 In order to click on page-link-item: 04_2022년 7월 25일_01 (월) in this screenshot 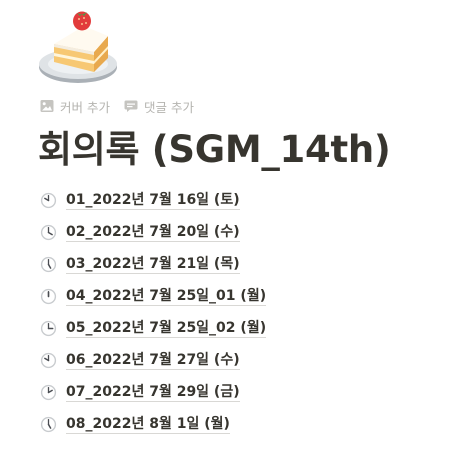, I will do `click(250, 296)`.